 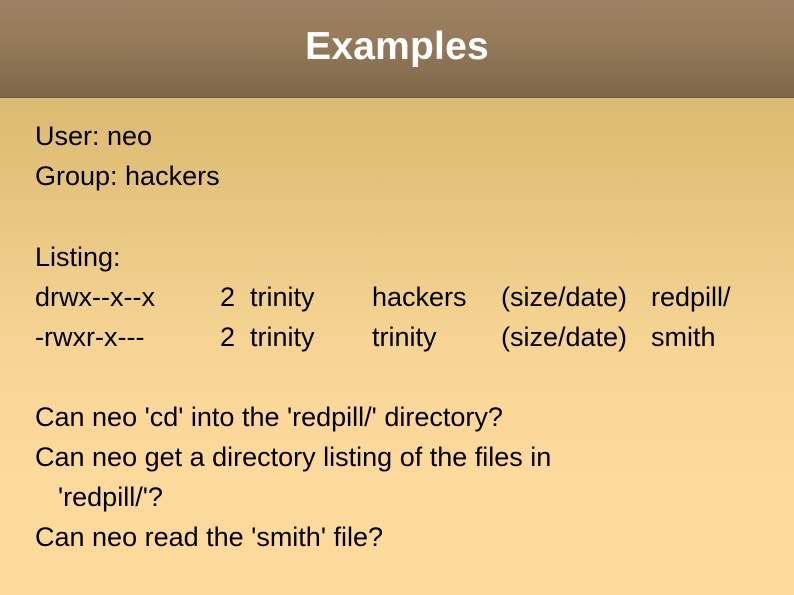 What do you see at coordinates (683, 337) in the screenshot?
I see `listing-name: smith` at bounding box center [683, 337].